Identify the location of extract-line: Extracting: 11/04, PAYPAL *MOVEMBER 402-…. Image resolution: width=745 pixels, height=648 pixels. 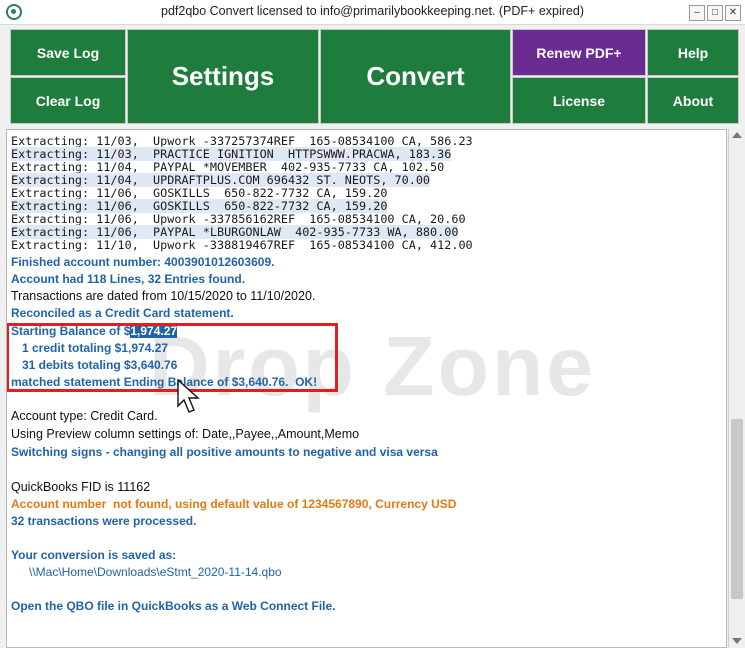
(228, 167).